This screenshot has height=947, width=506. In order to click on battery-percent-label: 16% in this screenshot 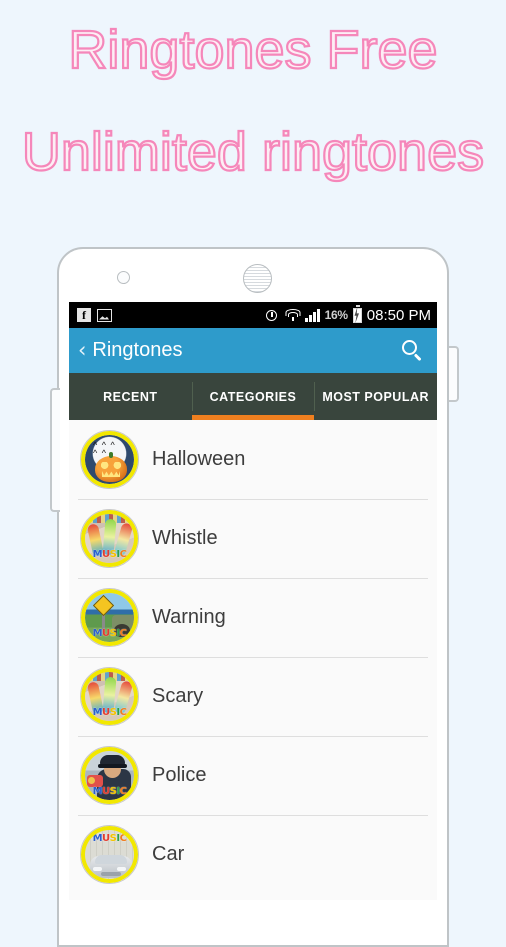, I will do `click(336, 315)`.